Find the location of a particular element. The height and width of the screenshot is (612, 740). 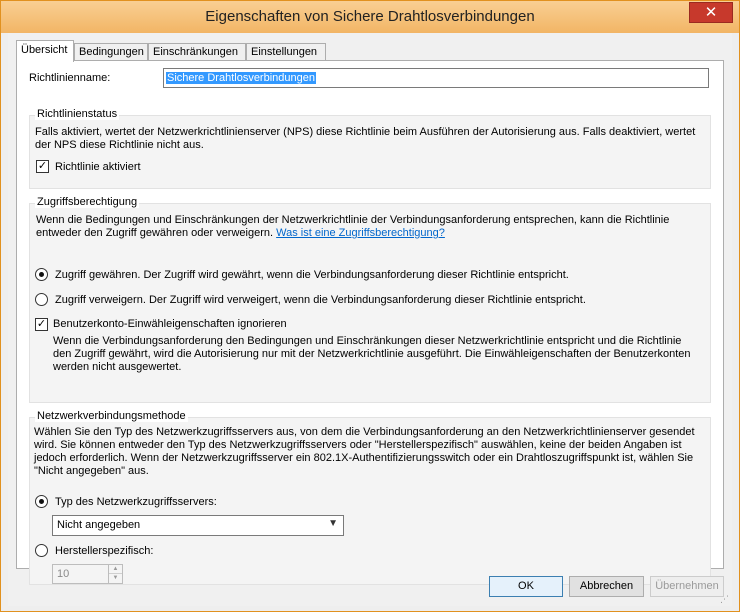

chevron-down-icon: ▼ is located at coordinates (333, 523).